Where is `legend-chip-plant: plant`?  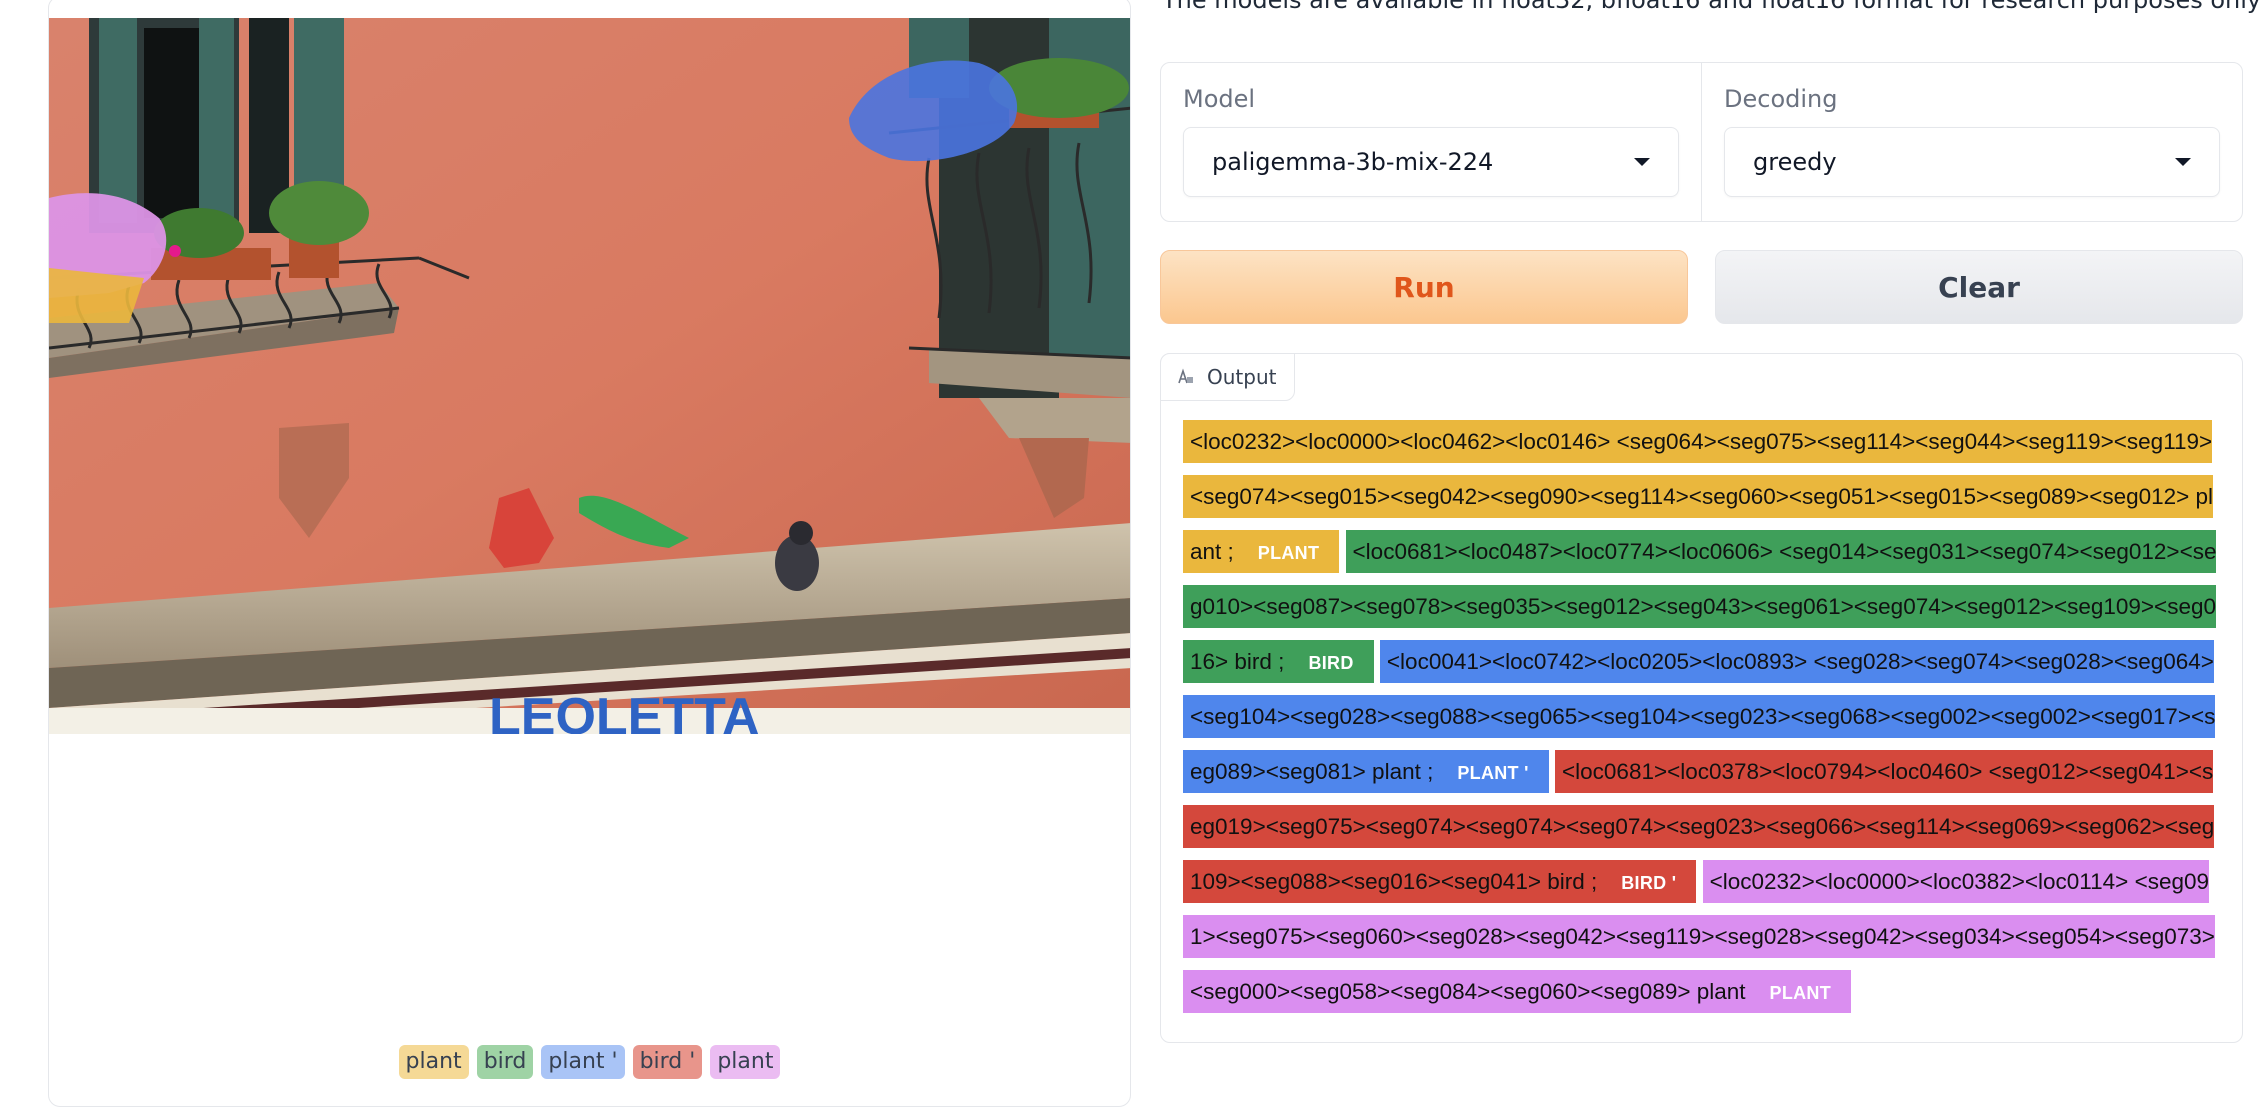 legend-chip-plant: plant is located at coordinates (433, 1062).